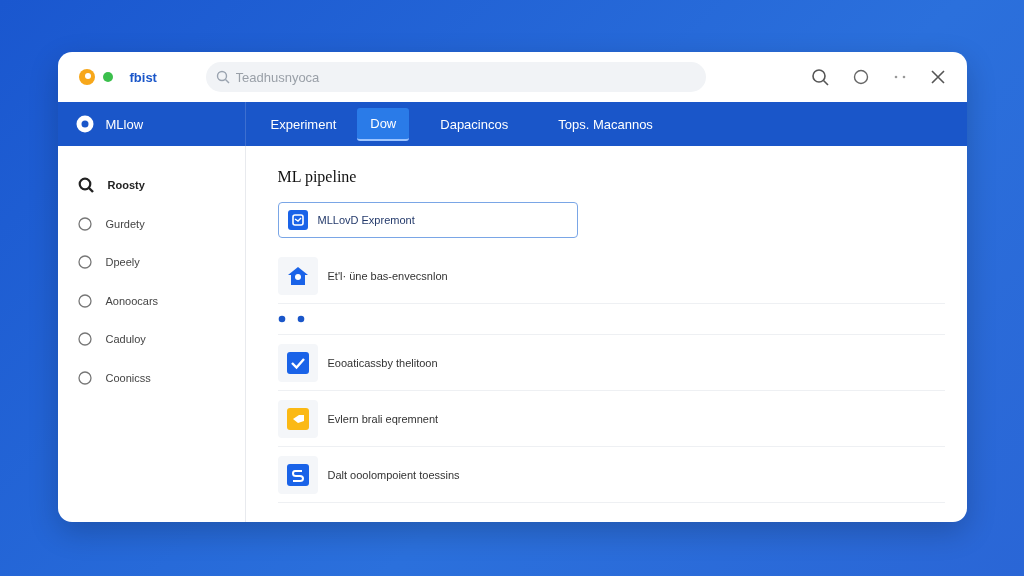 The width and height of the screenshot is (1024, 576). I want to click on close-icon, so click(937, 77).